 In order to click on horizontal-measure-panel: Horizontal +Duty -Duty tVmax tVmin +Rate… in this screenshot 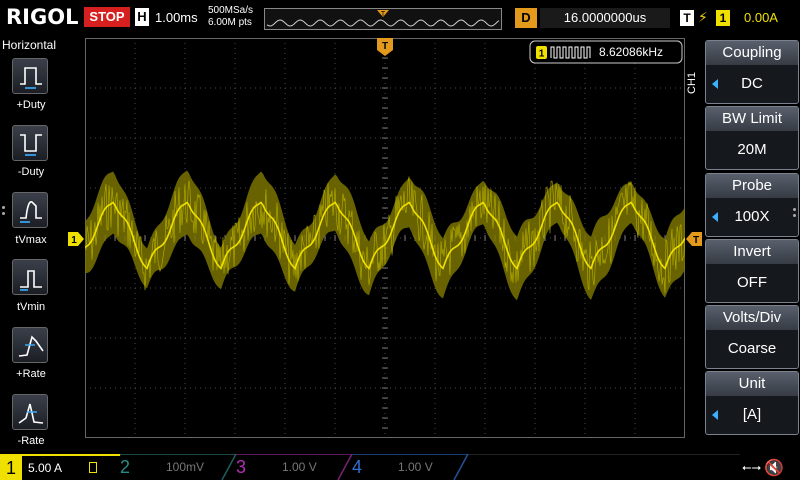, I will do `click(31, 245)`.